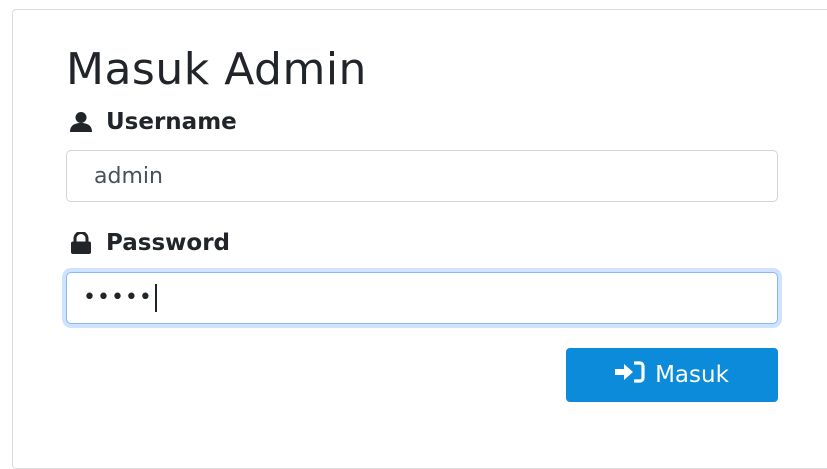 This screenshot has width=827, height=469. What do you see at coordinates (216, 69) in the screenshot?
I see `page-title: Masuk Admin` at bounding box center [216, 69].